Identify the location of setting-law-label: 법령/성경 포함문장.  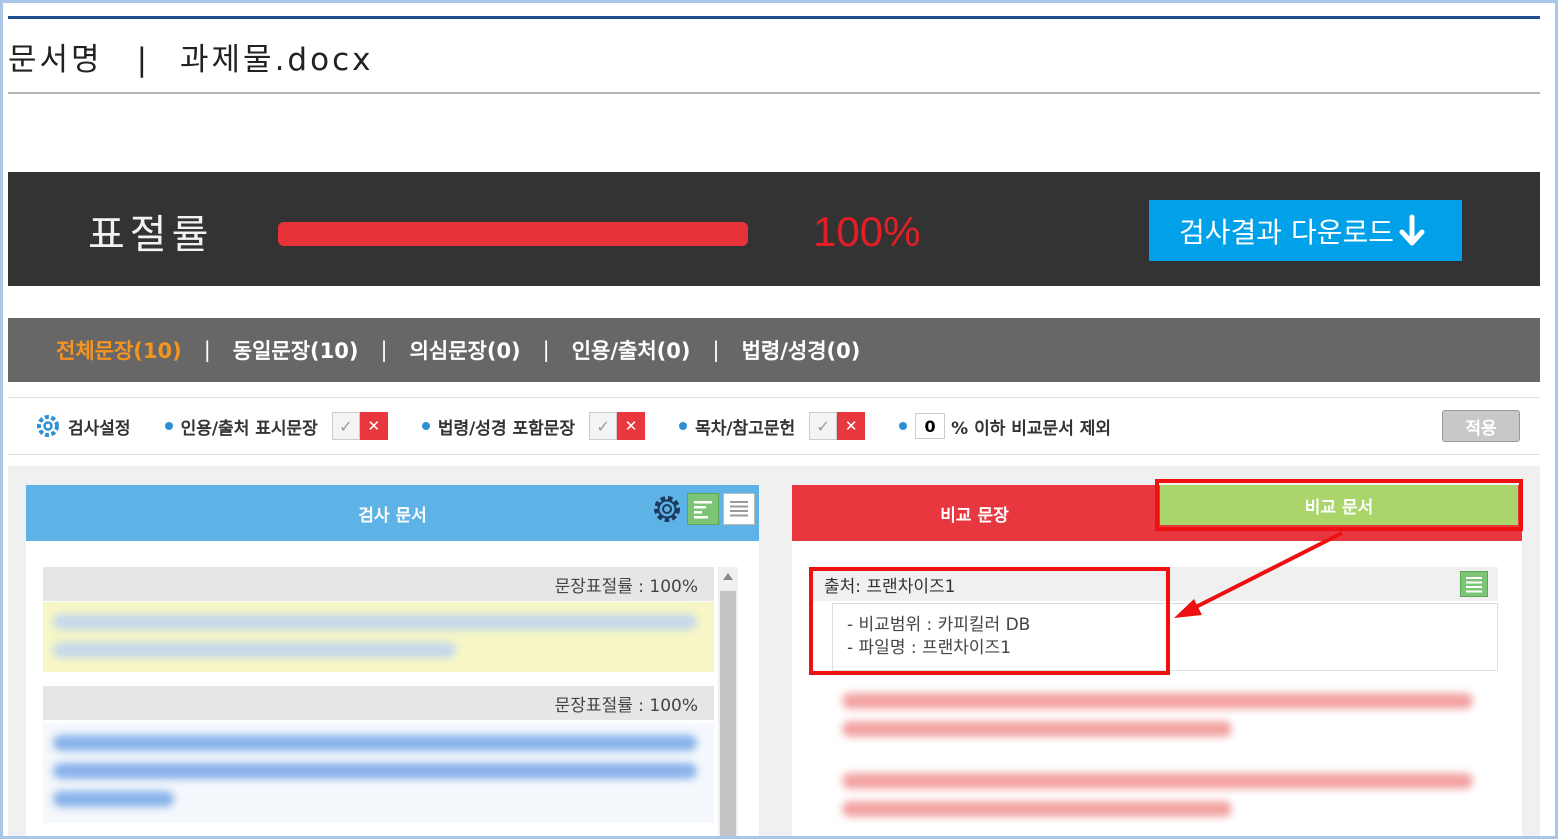
(506, 428).